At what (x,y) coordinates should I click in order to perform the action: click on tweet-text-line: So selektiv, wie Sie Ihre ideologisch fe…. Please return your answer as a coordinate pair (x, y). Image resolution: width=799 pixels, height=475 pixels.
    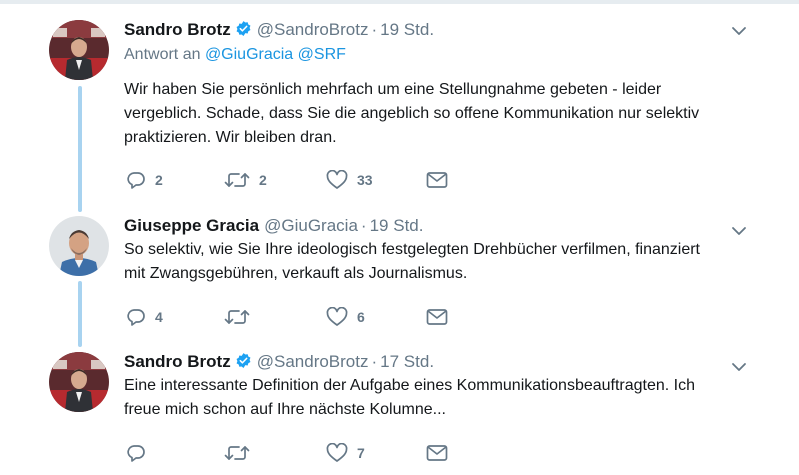
    Looking at the image, I should click on (412, 249).